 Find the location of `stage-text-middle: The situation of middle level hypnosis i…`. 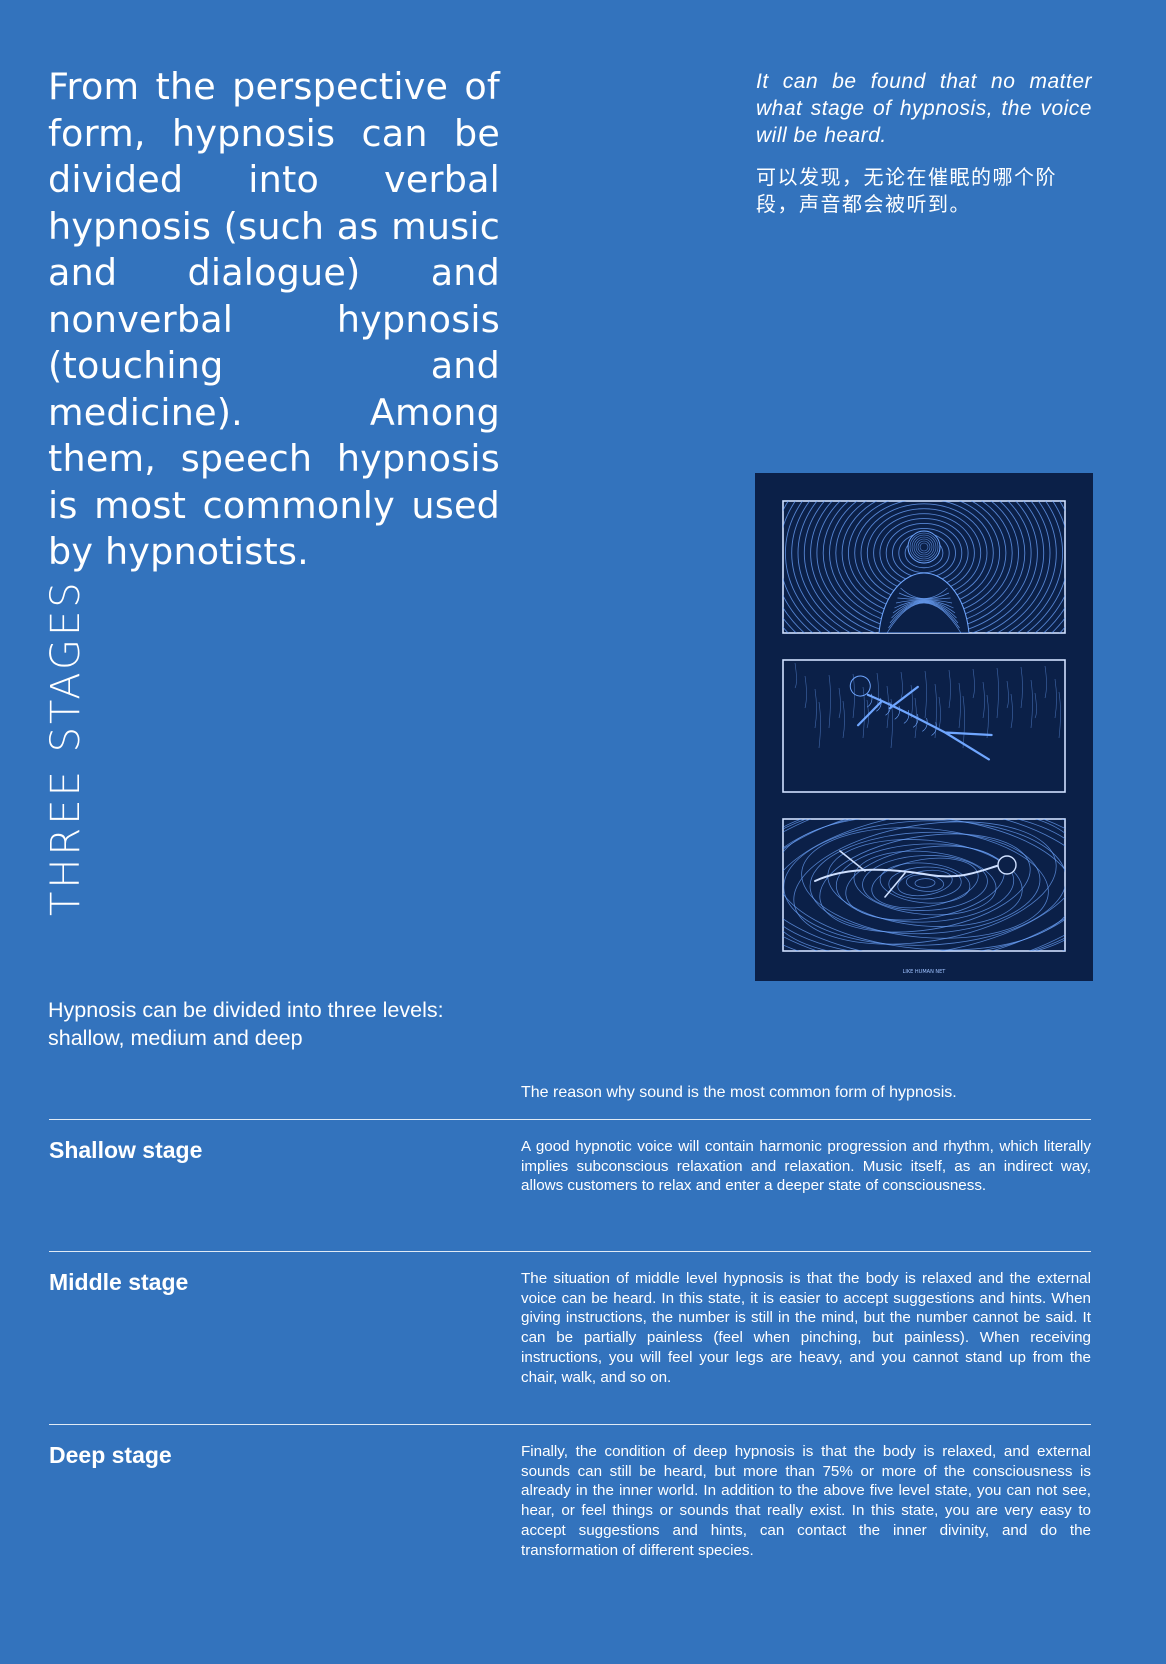

stage-text-middle: The situation of middle level hypnosis i… is located at coordinates (806, 1328).